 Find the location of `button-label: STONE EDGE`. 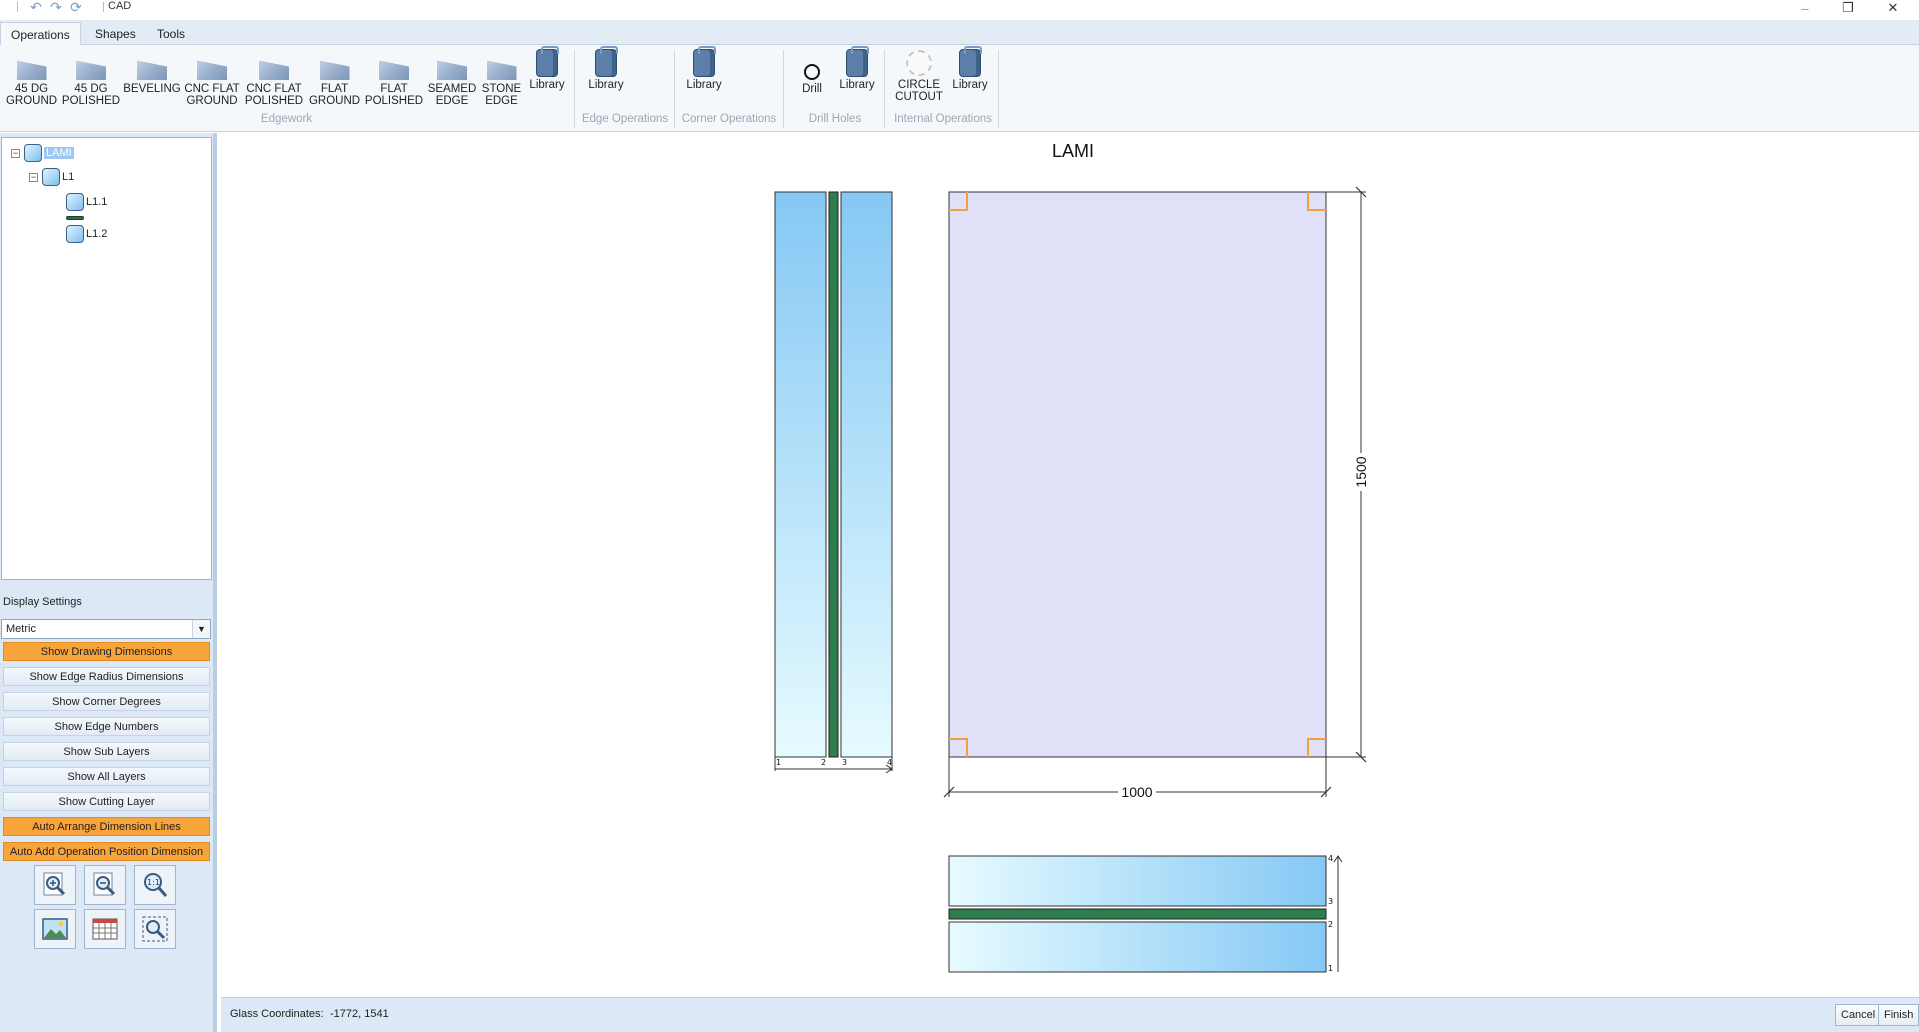

button-label: STONE EDGE is located at coordinates (501, 95).